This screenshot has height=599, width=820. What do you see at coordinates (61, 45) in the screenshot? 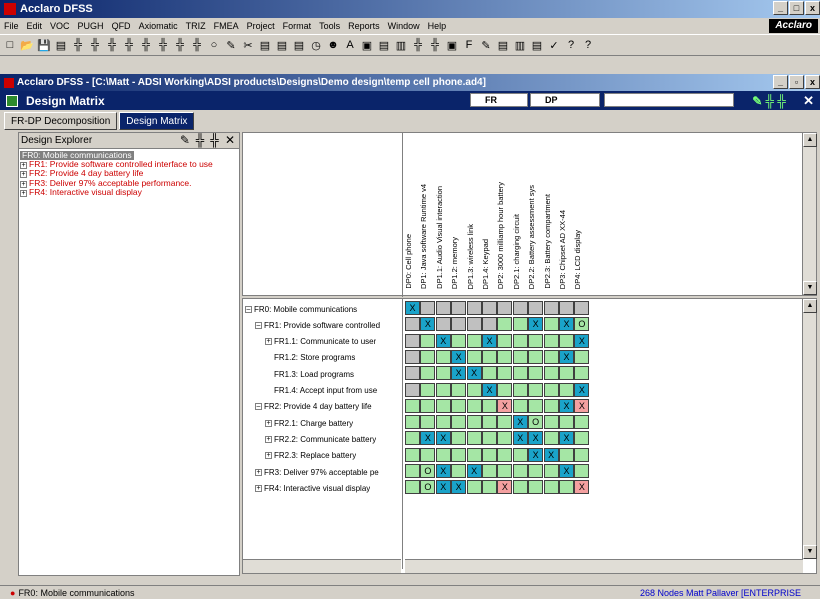
I see `toolbar-button-3: ▤` at bounding box center [61, 45].